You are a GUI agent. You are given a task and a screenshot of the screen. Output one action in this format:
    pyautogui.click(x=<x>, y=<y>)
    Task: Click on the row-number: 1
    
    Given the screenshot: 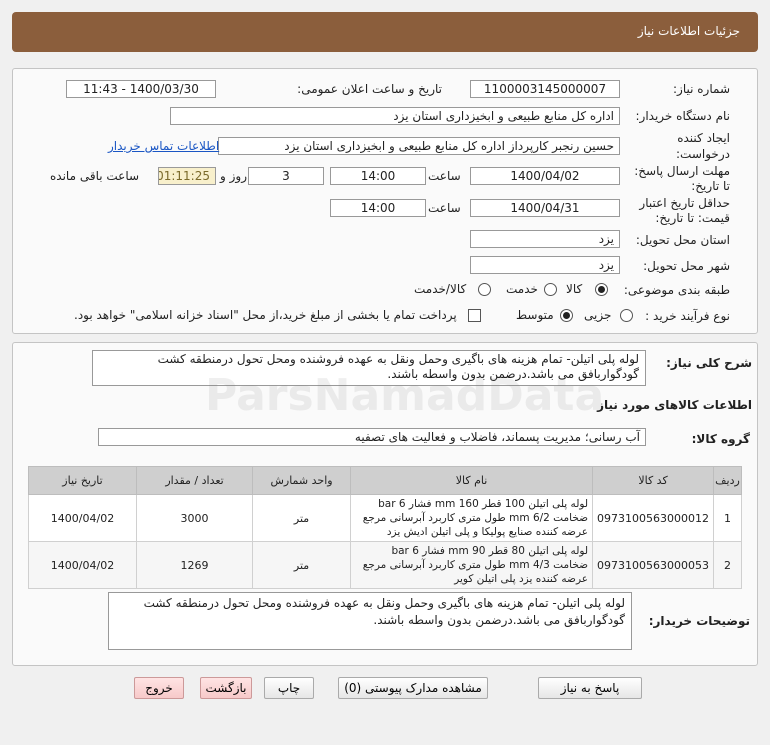 What is the action you would take?
    pyautogui.click(x=727, y=518)
    